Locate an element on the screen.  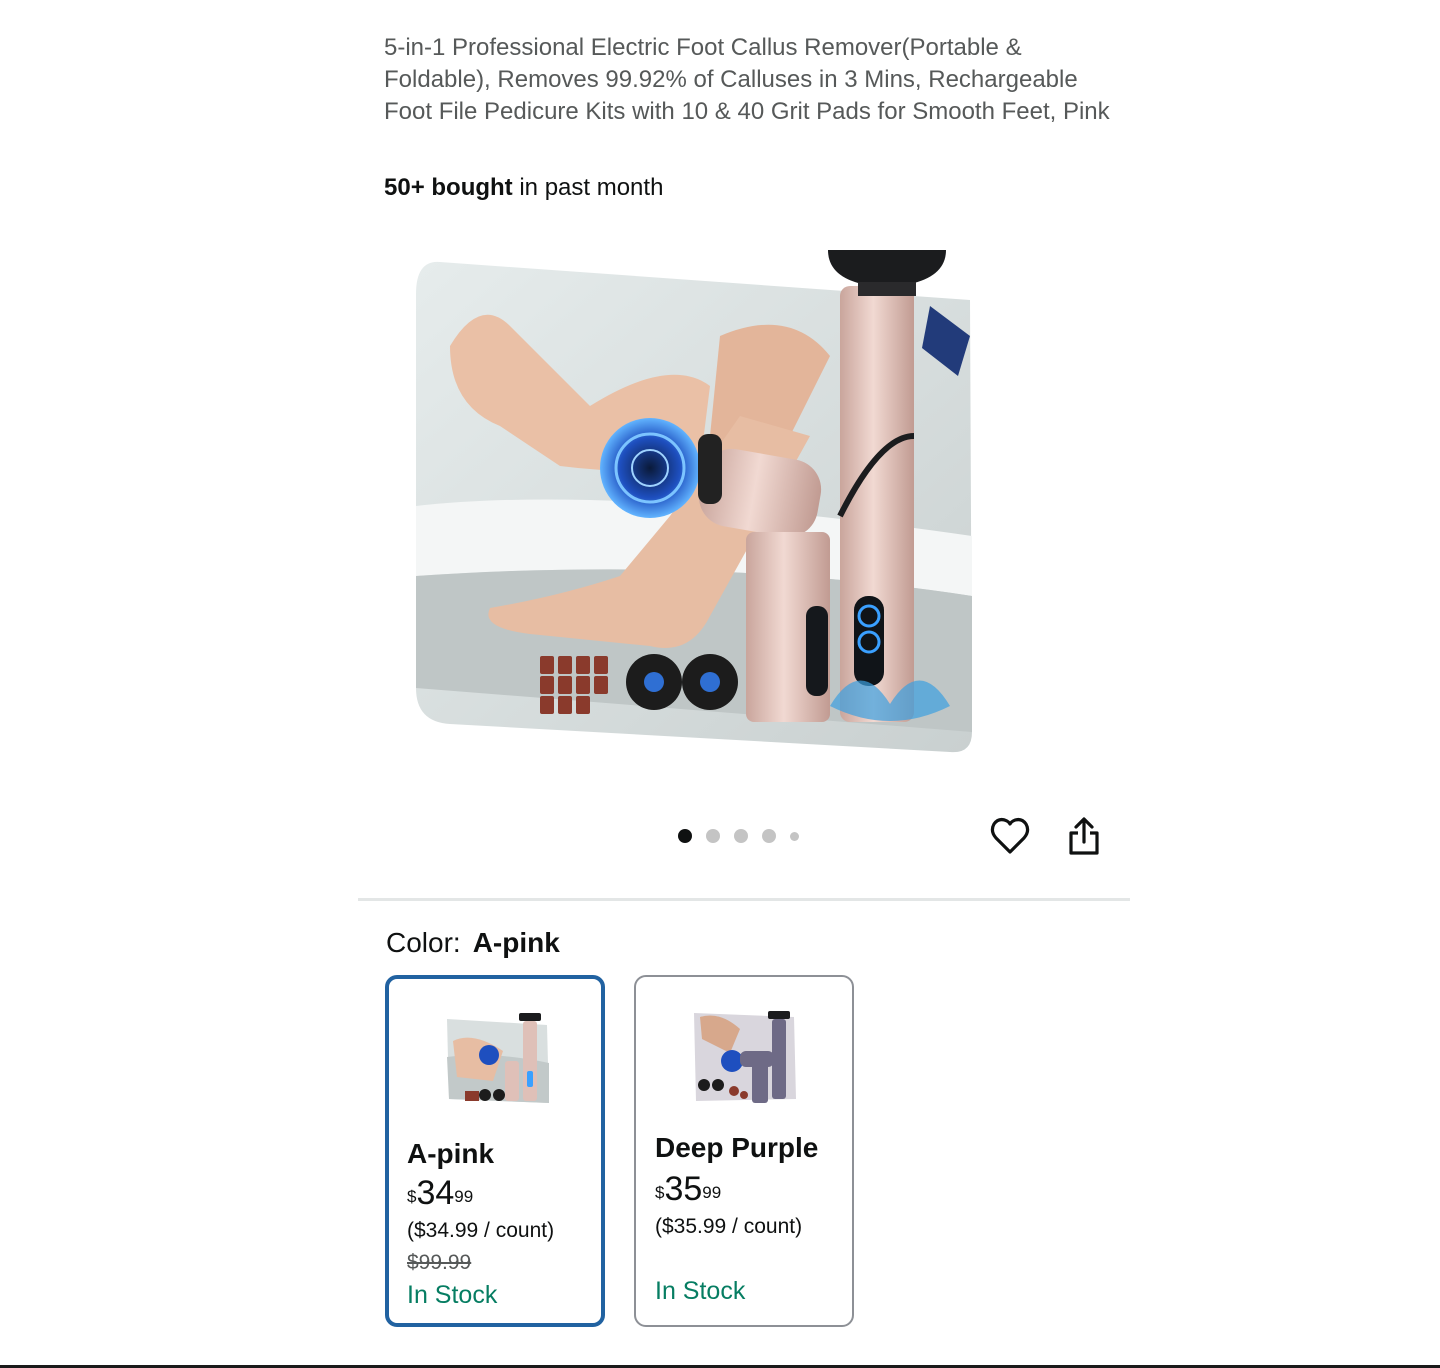
bought-count-suffix: in past month is located at coordinates (588, 187).